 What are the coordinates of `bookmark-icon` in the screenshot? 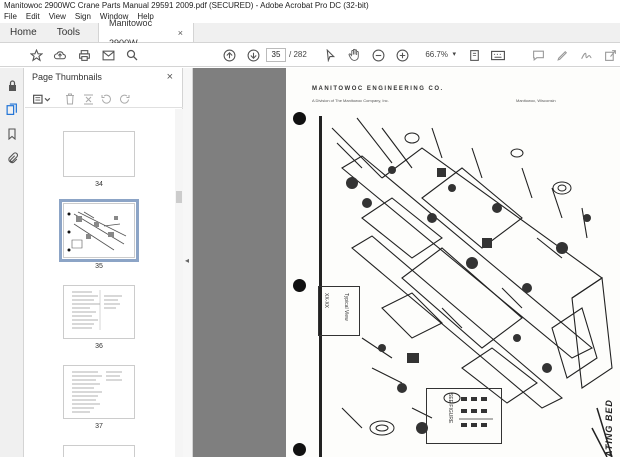 It's located at (12, 134).